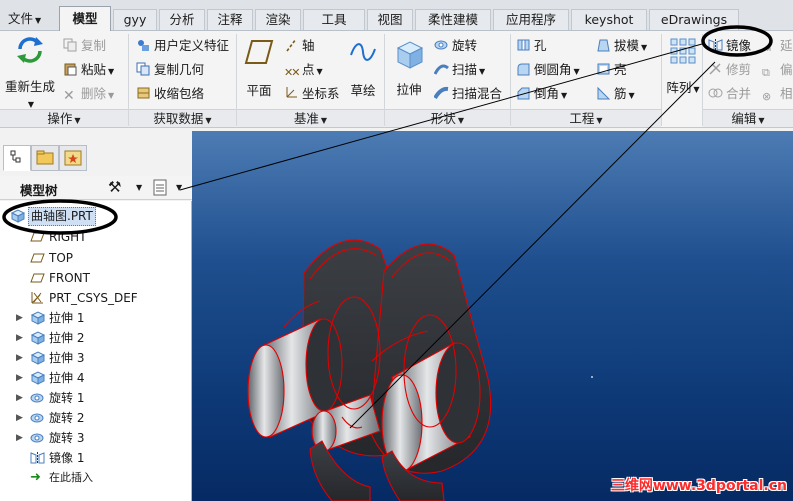 This screenshot has height=501, width=793. What do you see at coordinates (310, 118) in the screenshot?
I see `group-datum: 基准 ▼` at bounding box center [310, 118].